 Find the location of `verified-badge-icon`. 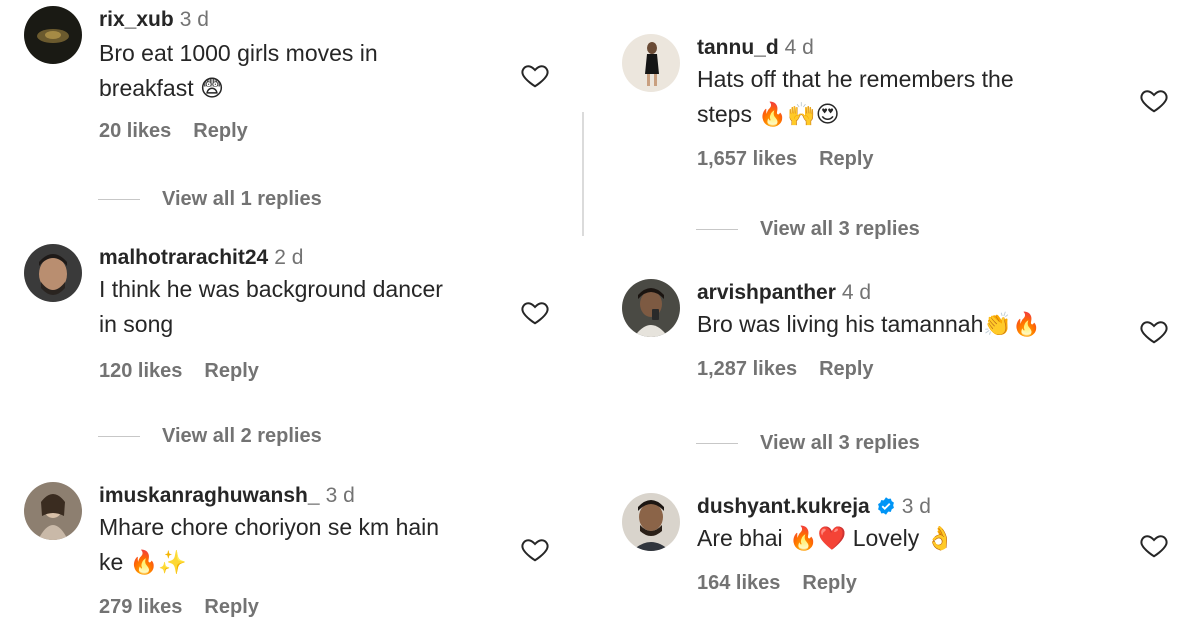

verified-badge-icon is located at coordinates (885, 506).